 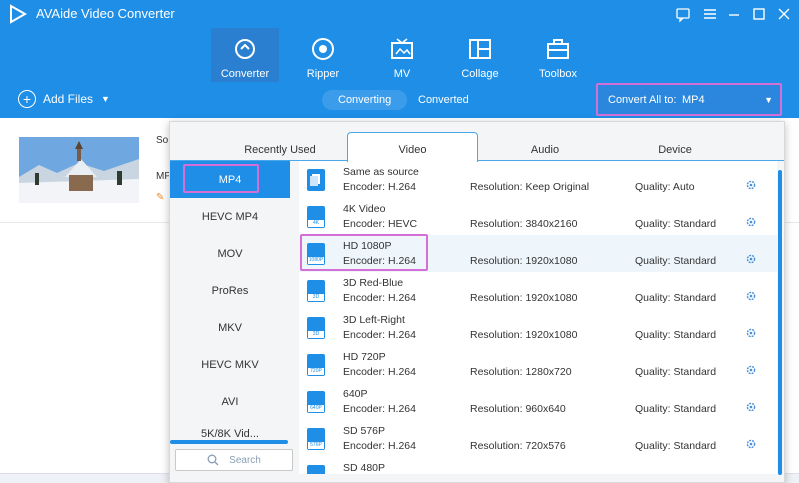 What do you see at coordinates (373, 283) in the screenshot?
I see `format-name: 3D Red-Blue` at bounding box center [373, 283].